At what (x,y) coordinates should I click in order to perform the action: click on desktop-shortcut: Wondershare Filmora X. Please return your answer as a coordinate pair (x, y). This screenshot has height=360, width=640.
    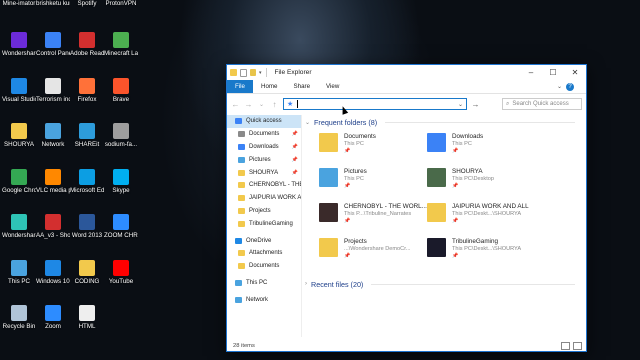
    Looking at the image, I should click on (19, 226).